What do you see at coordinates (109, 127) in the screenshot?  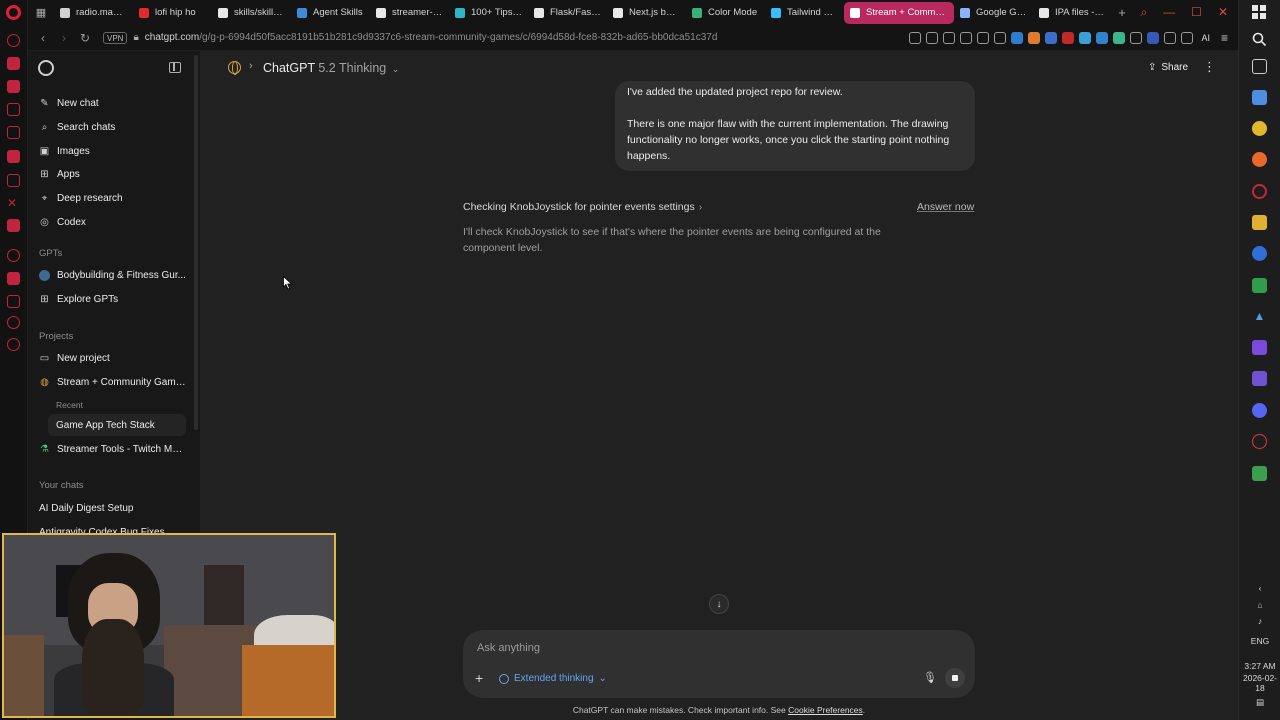 I see `sidebar-item-search-chats: ⌕ Search chats` at bounding box center [109, 127].